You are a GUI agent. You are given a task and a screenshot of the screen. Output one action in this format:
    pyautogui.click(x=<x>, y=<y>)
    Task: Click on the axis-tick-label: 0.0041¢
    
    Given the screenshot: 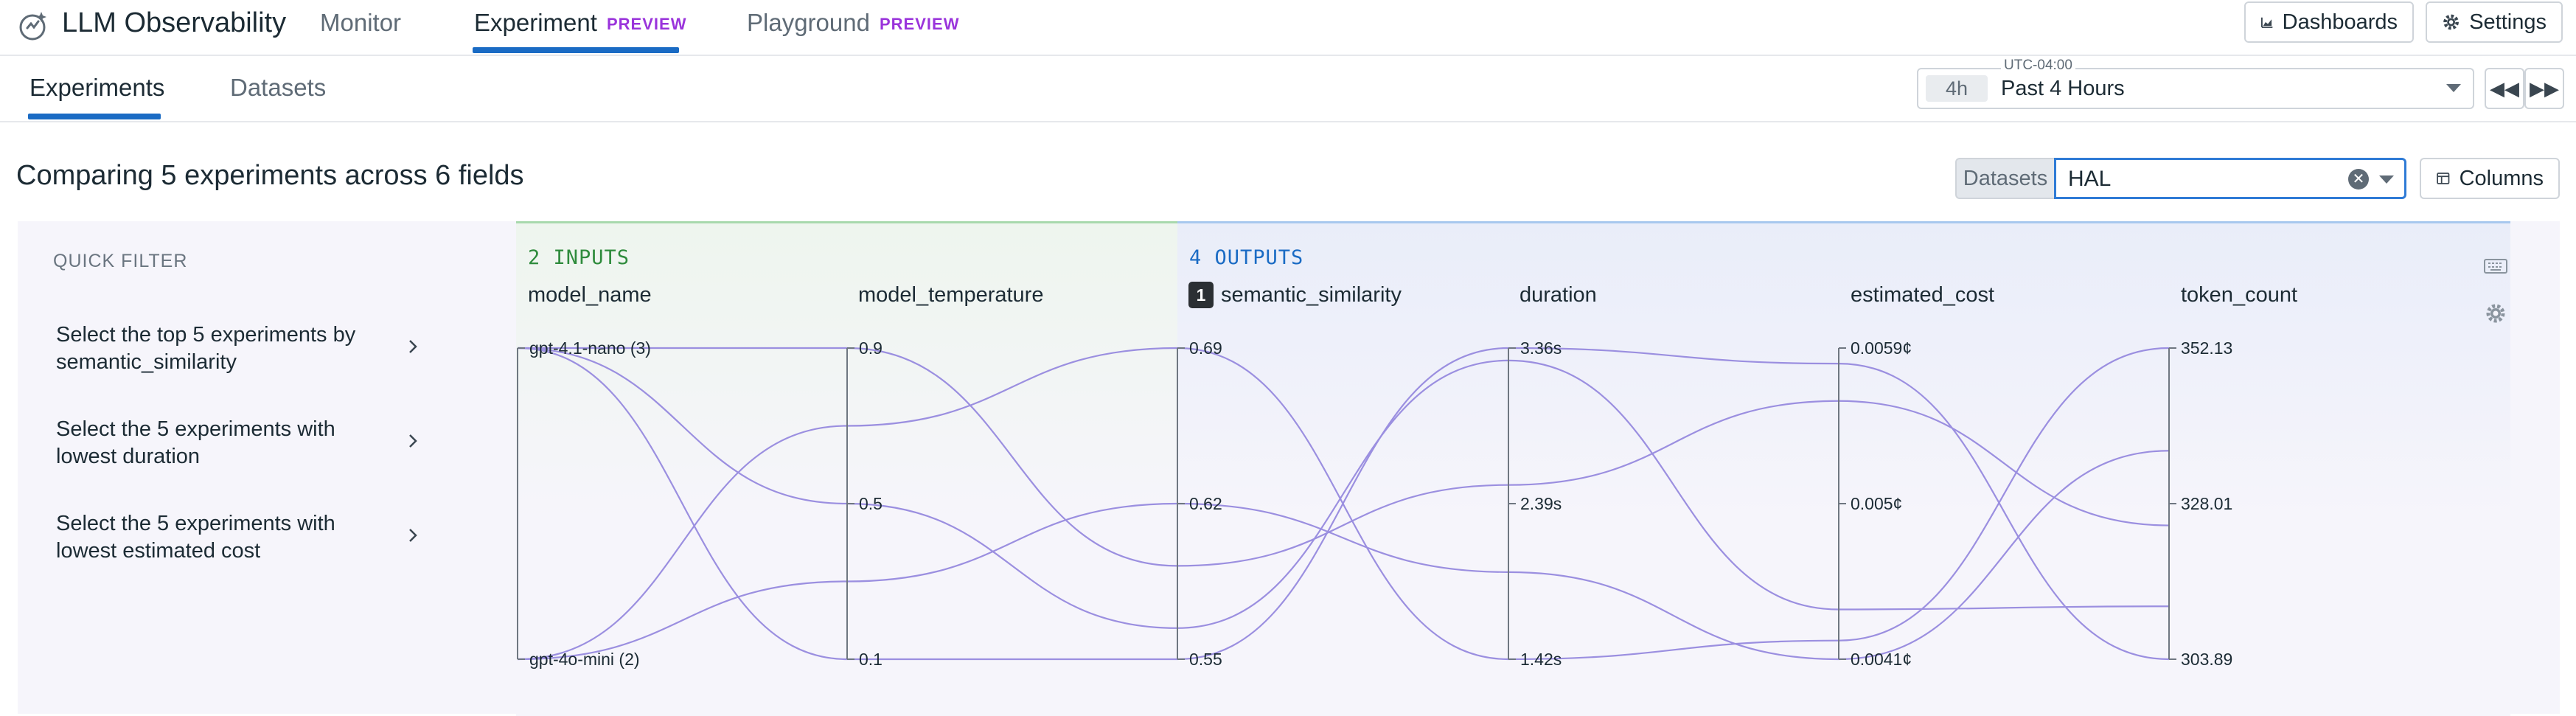 What is the action you would take?
    pyautogui.click(x=1881, y=659)
    